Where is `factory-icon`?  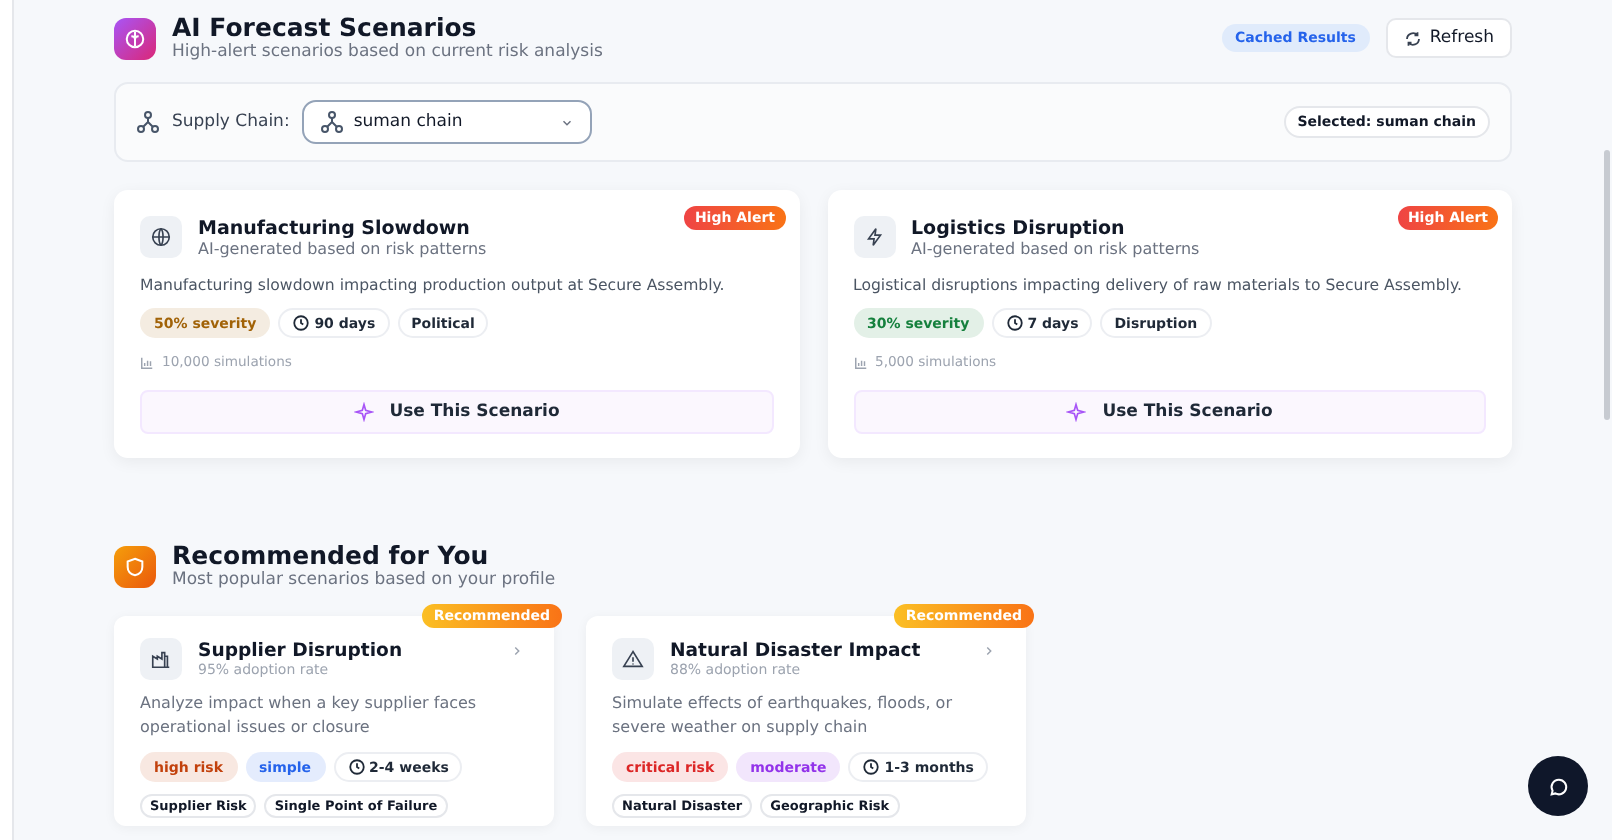 factory-icon is located at coordinates (161, 659).